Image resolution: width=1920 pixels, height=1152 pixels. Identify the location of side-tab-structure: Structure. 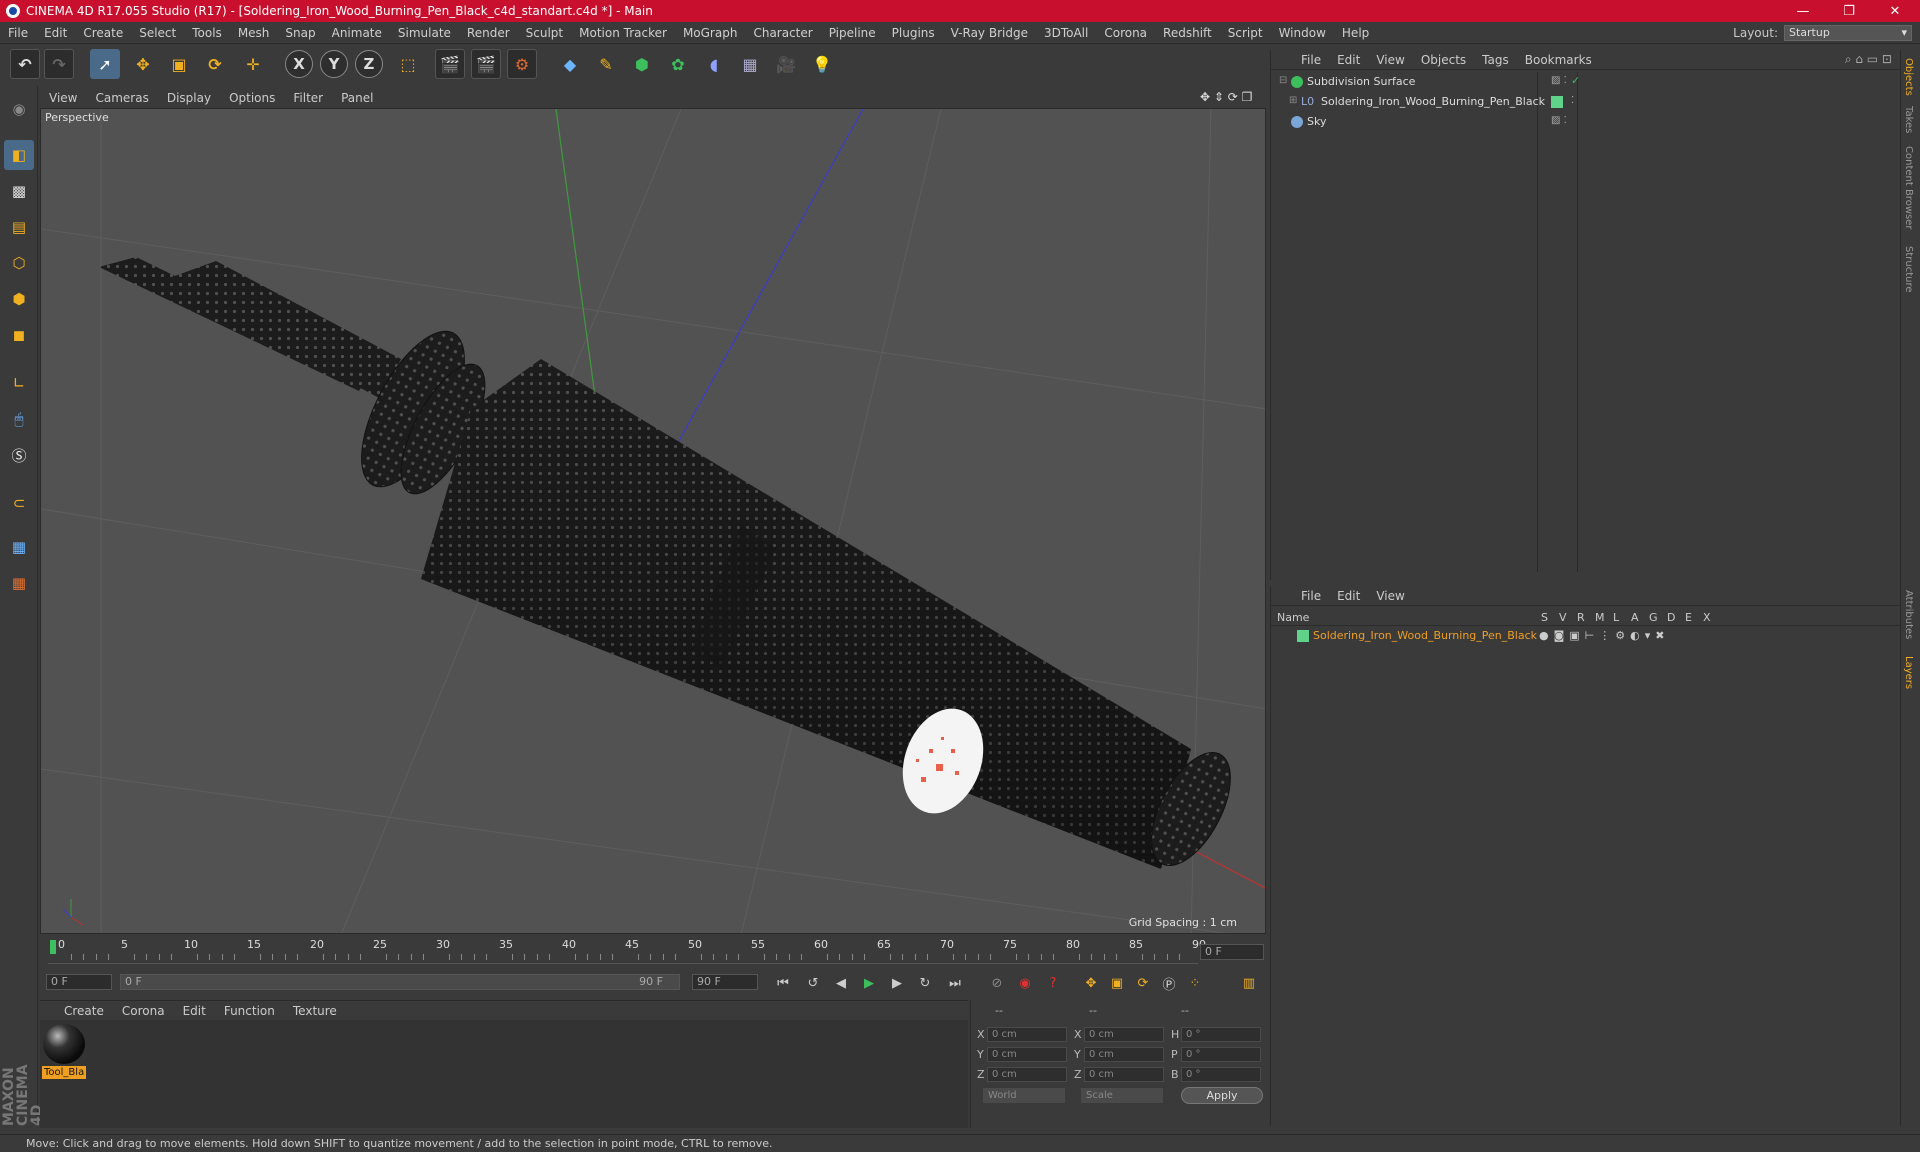
(1908, 269).